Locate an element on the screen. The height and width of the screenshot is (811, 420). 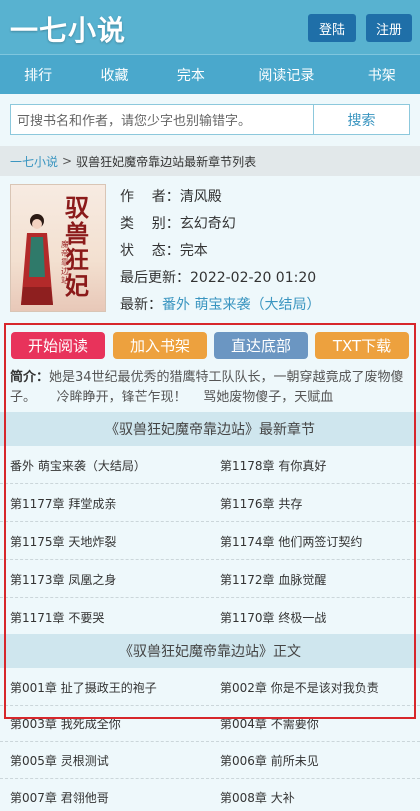
chapter-link: 第1174章 他们两签订契约 is located at coordinates (317, 541).